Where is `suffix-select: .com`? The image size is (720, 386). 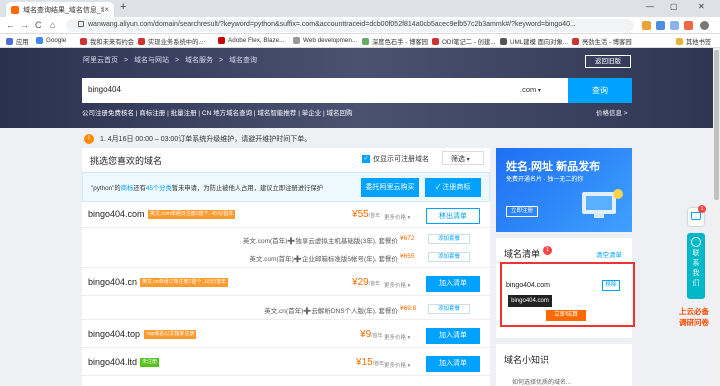 suffix-select: .com is located at coordinates (530, 89).